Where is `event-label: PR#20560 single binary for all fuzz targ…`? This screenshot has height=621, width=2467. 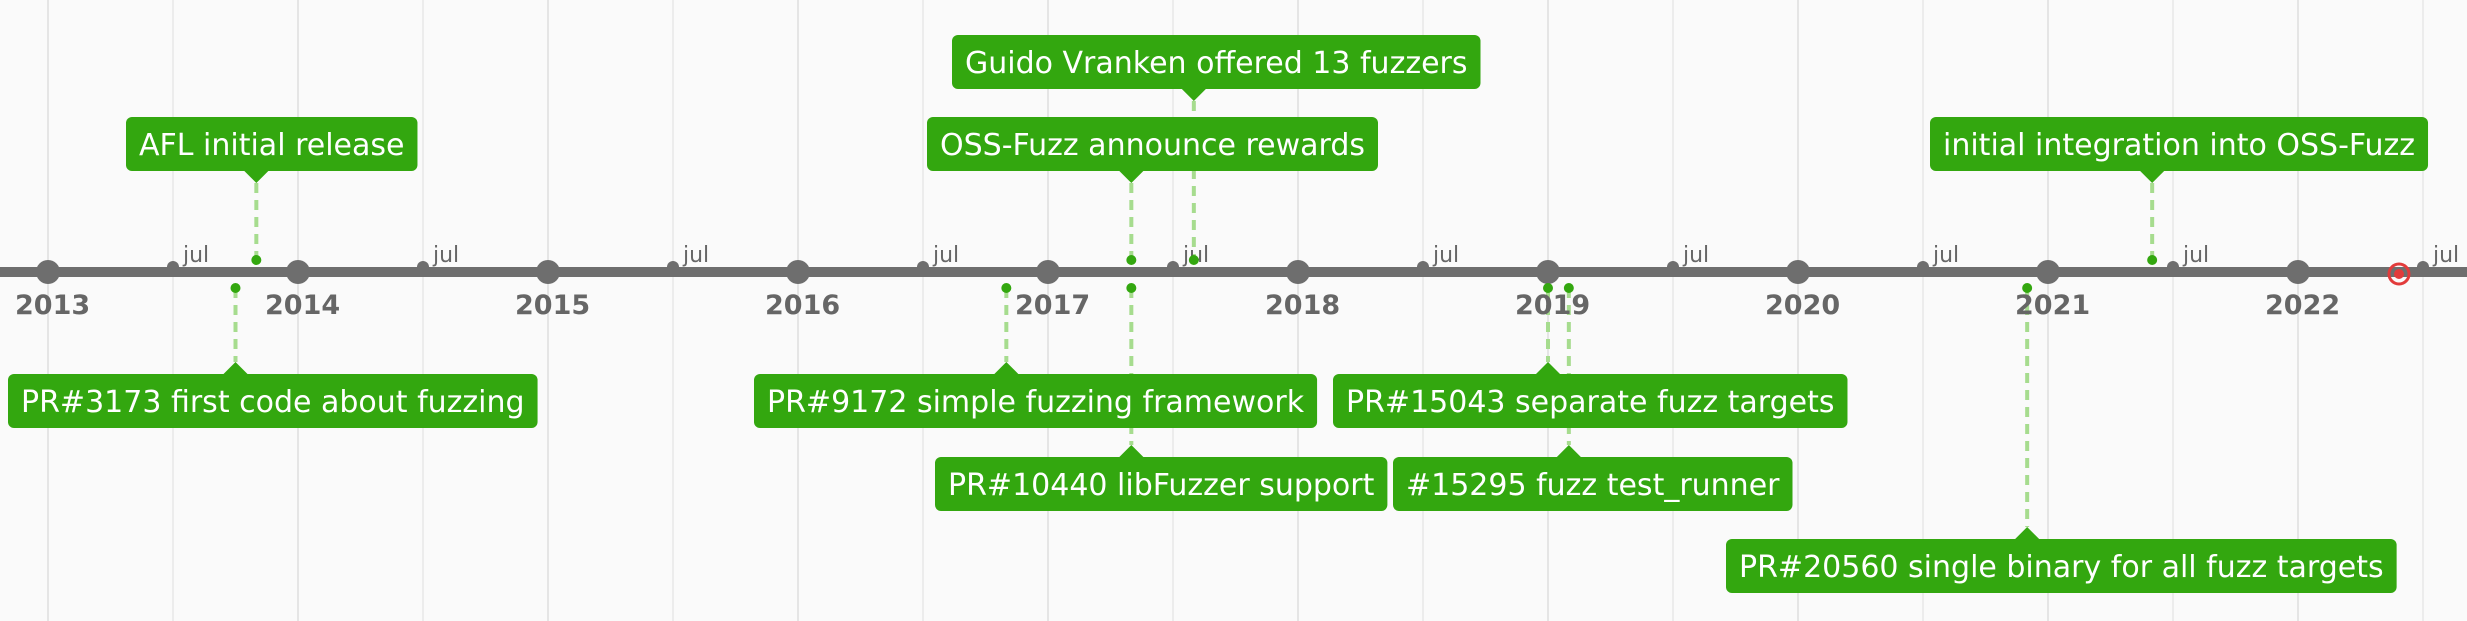
event-label: PR#20560 single binary for all fuzz targ… is located at coordinates (2061, 567).